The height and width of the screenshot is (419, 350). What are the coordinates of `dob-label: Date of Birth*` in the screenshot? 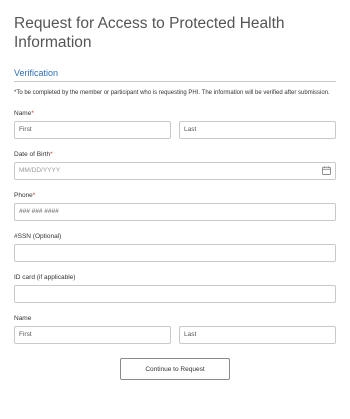 It's located at (33, 154).